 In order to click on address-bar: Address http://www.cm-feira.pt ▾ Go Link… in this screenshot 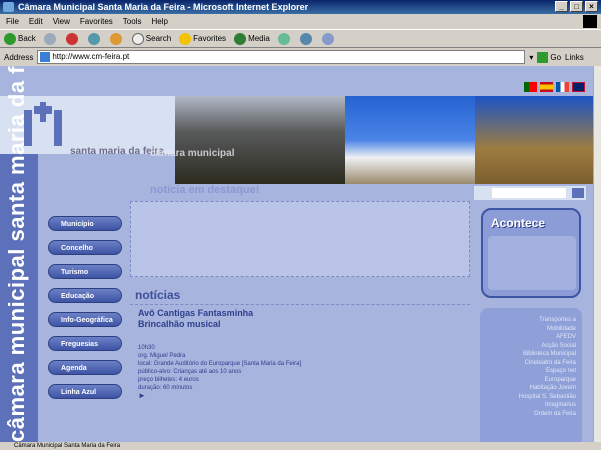, I will do `click(300, 57)`.